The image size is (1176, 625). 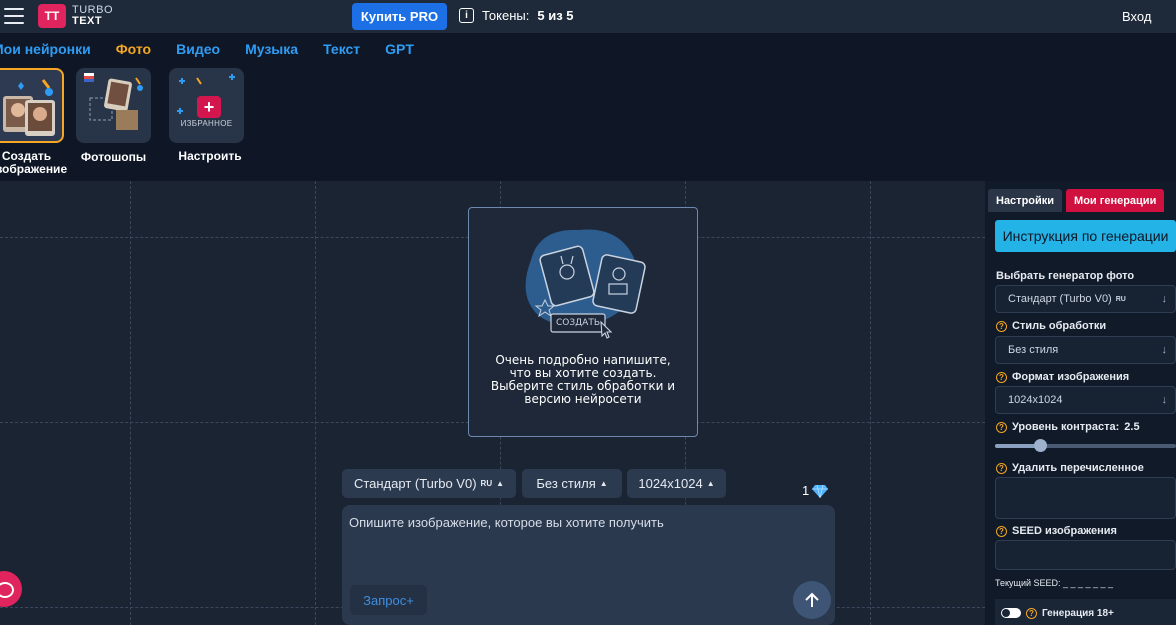 I want to click on contrast-value: 2.5, so click(x=1132, y=427).